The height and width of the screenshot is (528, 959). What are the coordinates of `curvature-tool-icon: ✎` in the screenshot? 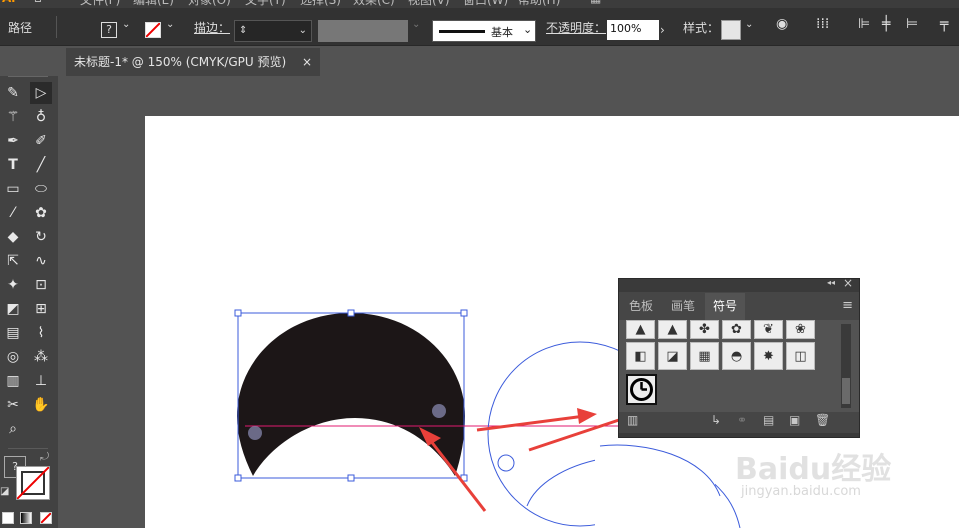 It's located at (13, 93).